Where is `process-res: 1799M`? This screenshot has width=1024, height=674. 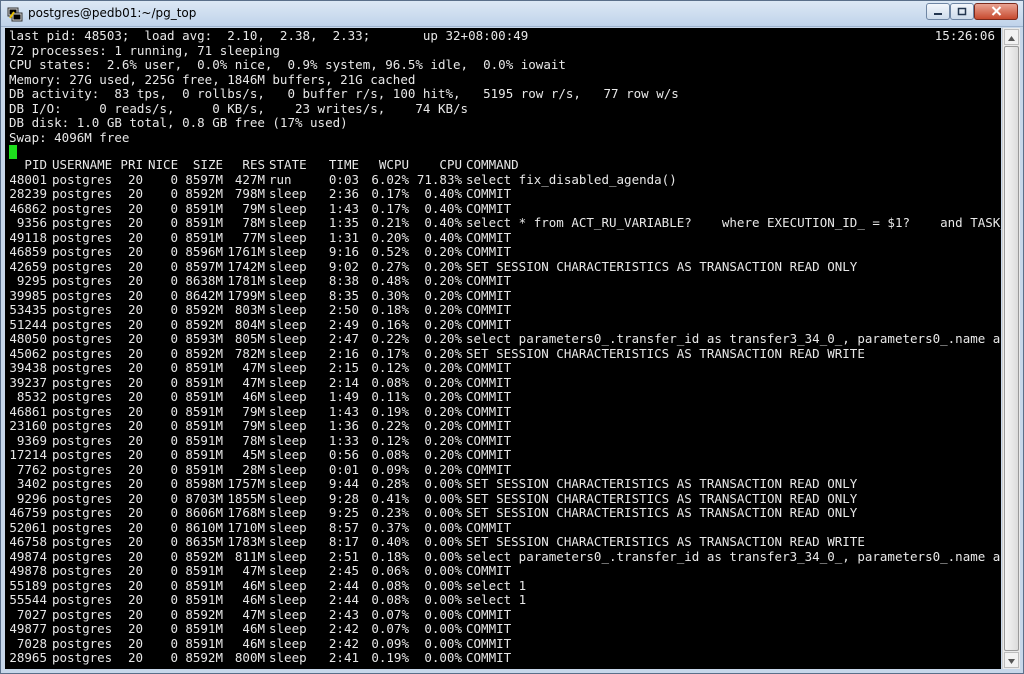
process-res: 1799M is located at coordinates (246, 295).